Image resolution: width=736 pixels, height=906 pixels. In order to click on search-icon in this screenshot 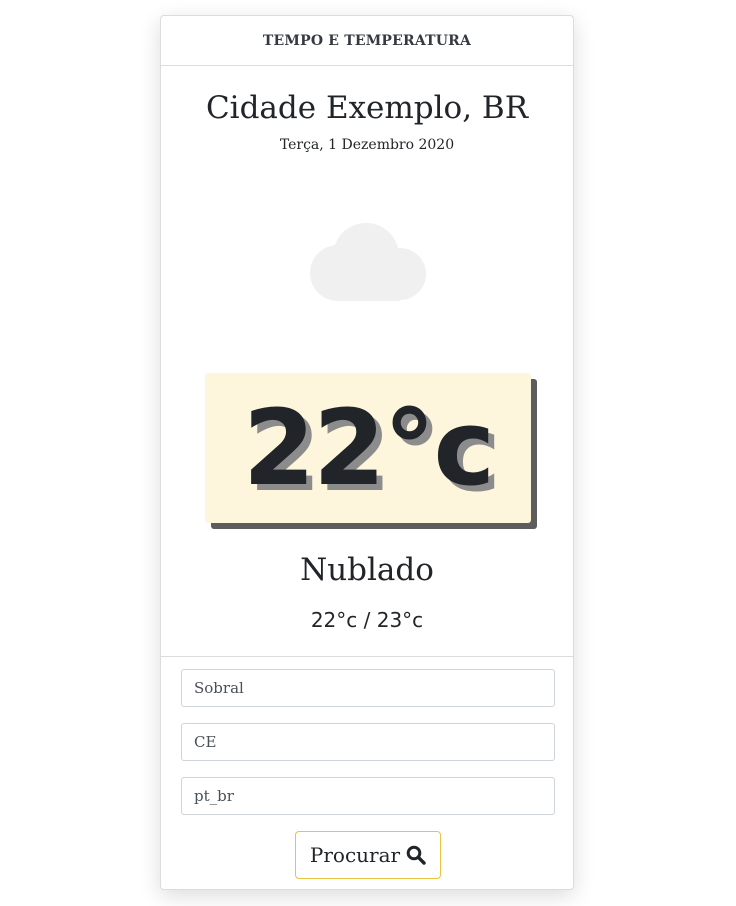, I will do `click(416, 855)`.